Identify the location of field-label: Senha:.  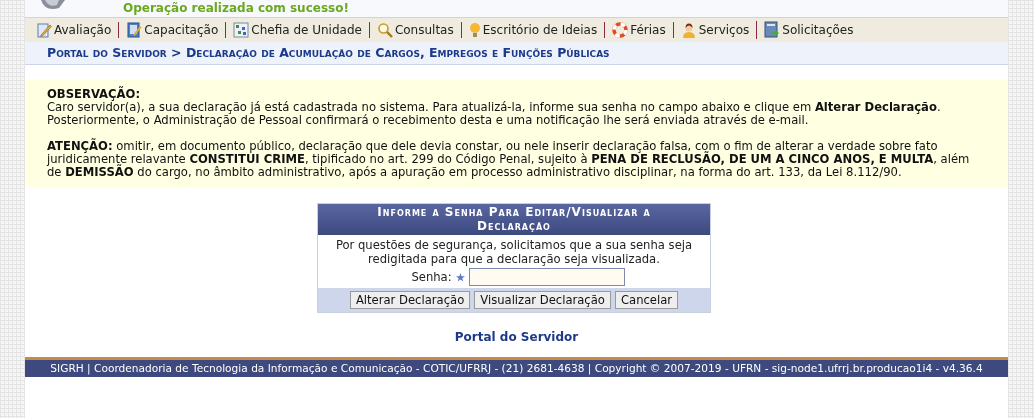
(431, 277).